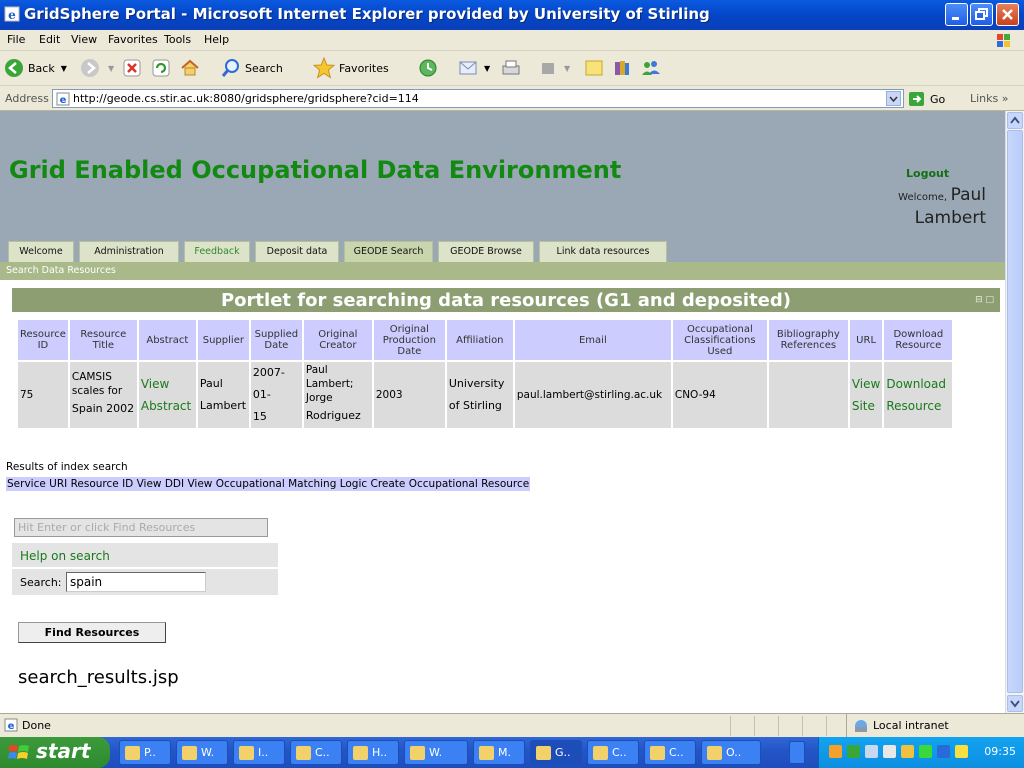 The image size is (1024, 768). What do you see at coordinates (388, 251) in the screenshot?
I see `tab-geode-search: GEODE Search` at bounding box center [388, 251].